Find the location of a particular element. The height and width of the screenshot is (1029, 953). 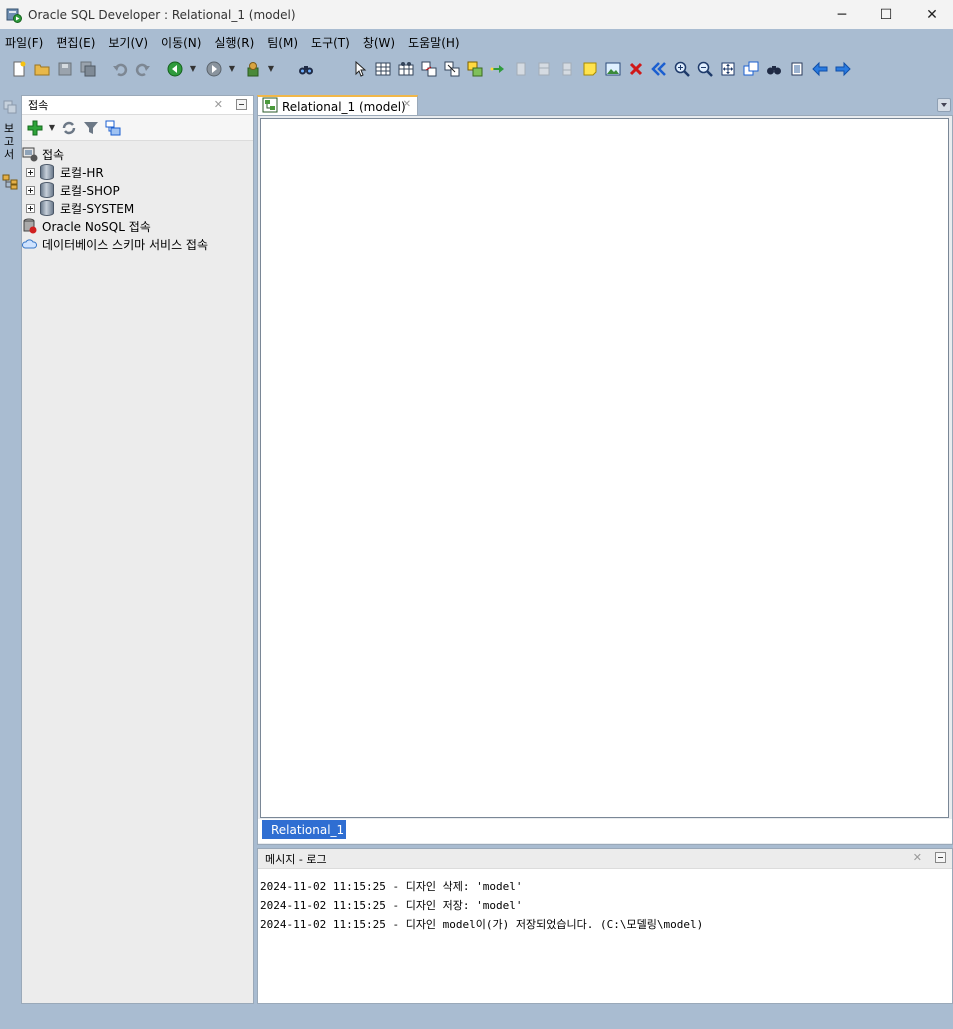

schema-browser-icon is located at coordinates (113, 128).